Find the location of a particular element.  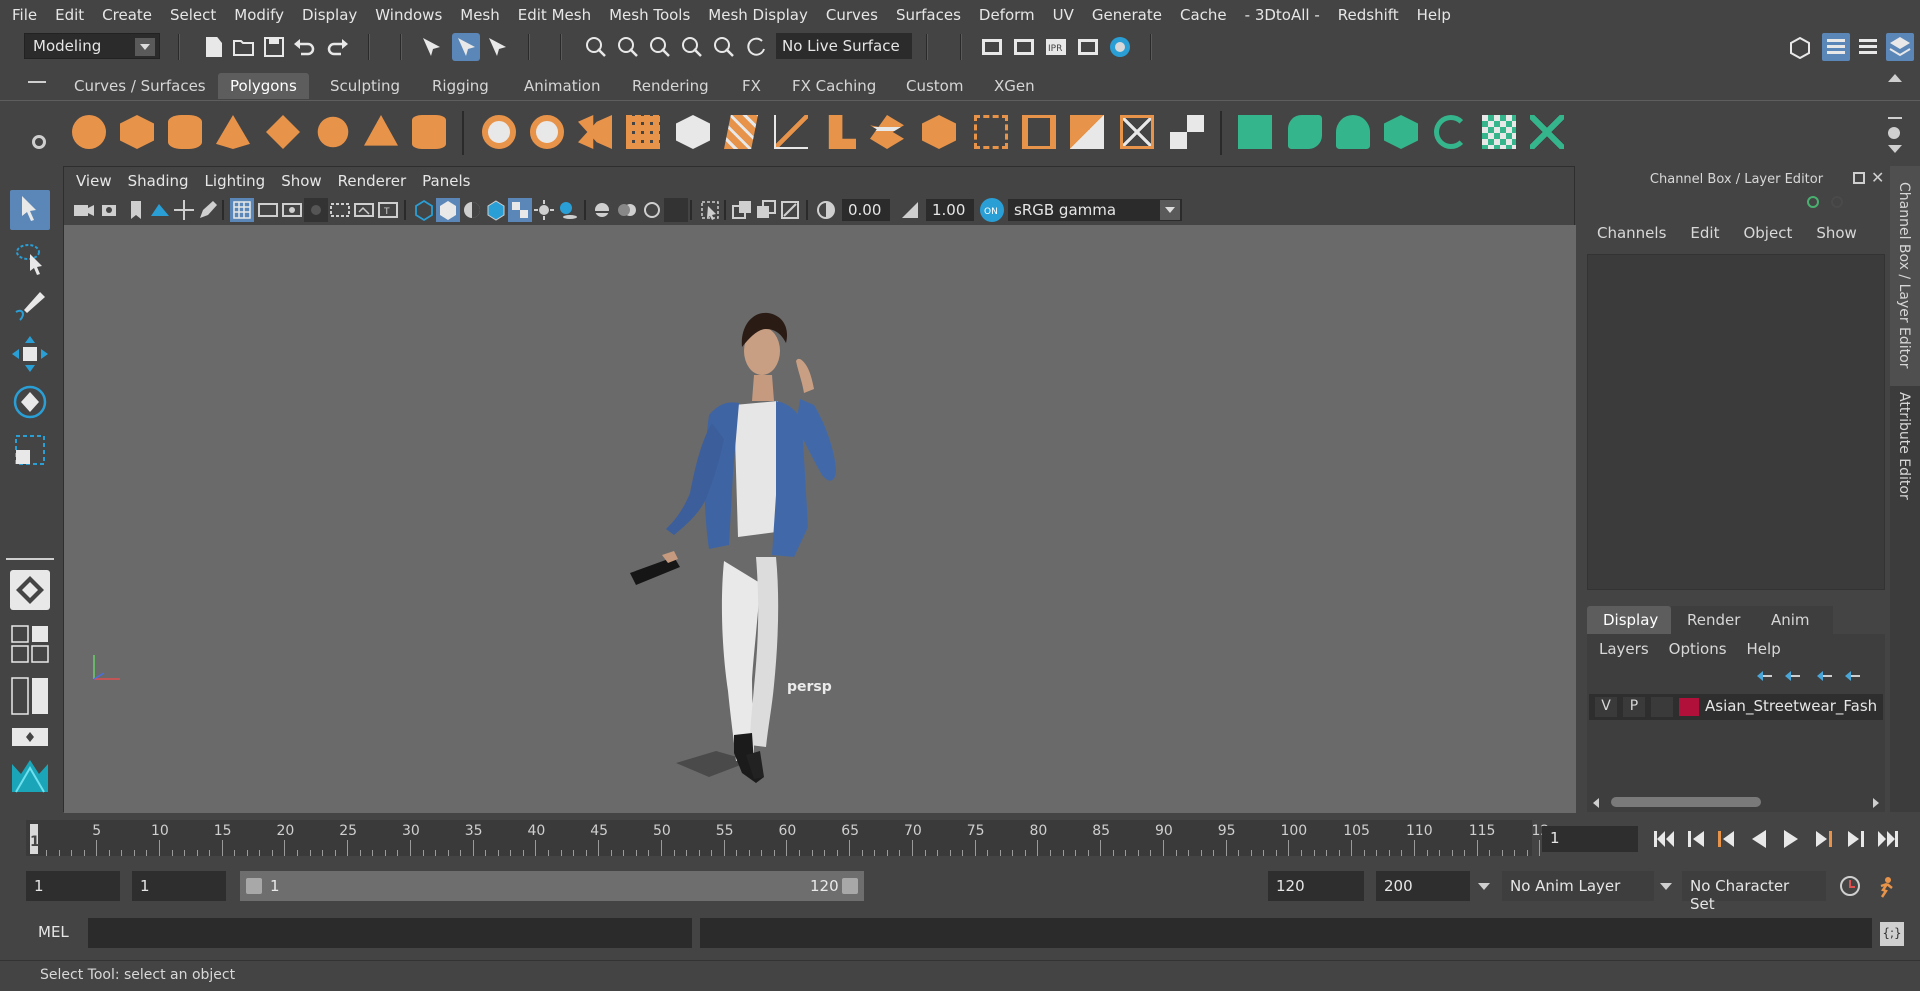

shelf-menu-icon is located at coordinates (37, 82).